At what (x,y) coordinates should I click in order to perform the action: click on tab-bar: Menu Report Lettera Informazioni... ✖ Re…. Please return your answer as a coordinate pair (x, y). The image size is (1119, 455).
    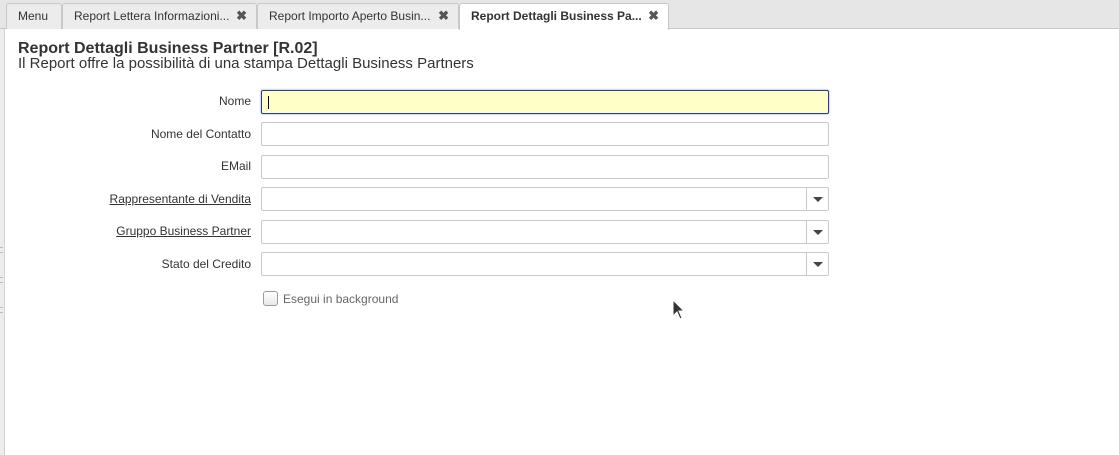
    Looking at the image, I should click on (559, 15).